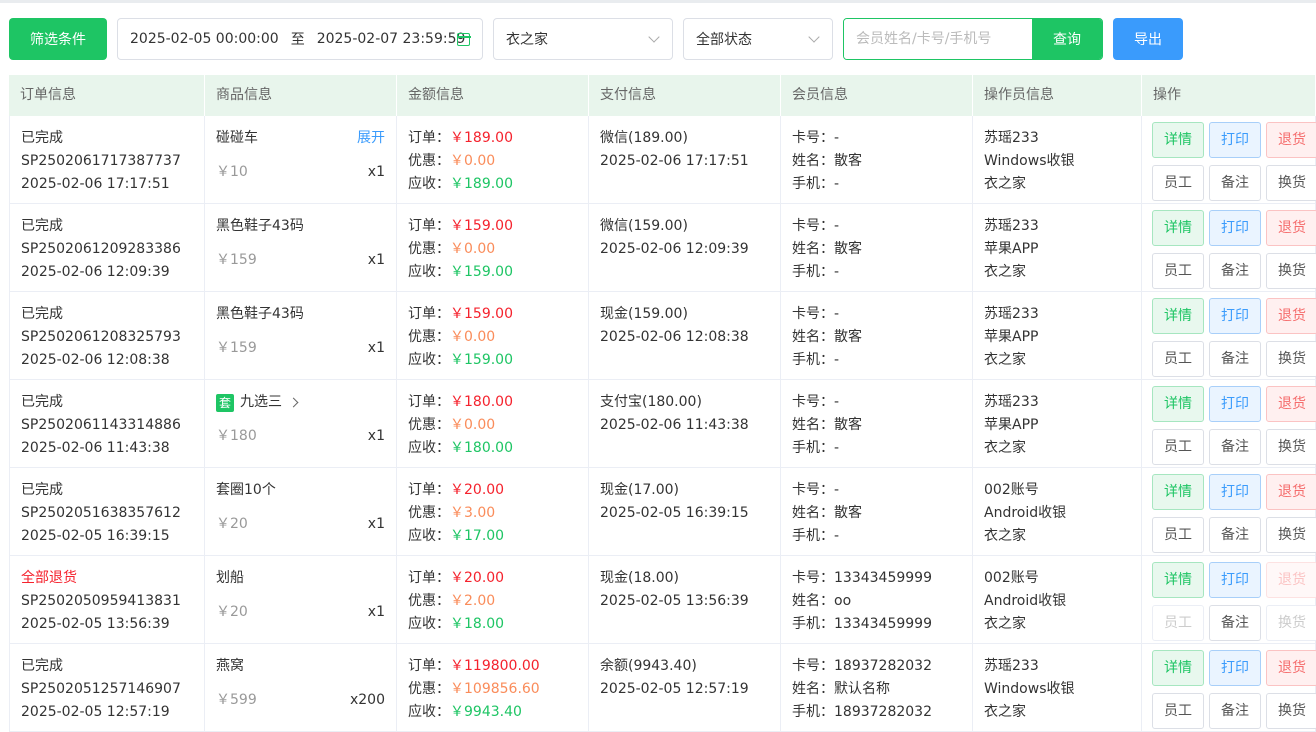 The image size is (1316, 732). Describe the element at coordinates (1029, 161) in the screenshot. I see `operator-terminal: Windows收银` at that location.